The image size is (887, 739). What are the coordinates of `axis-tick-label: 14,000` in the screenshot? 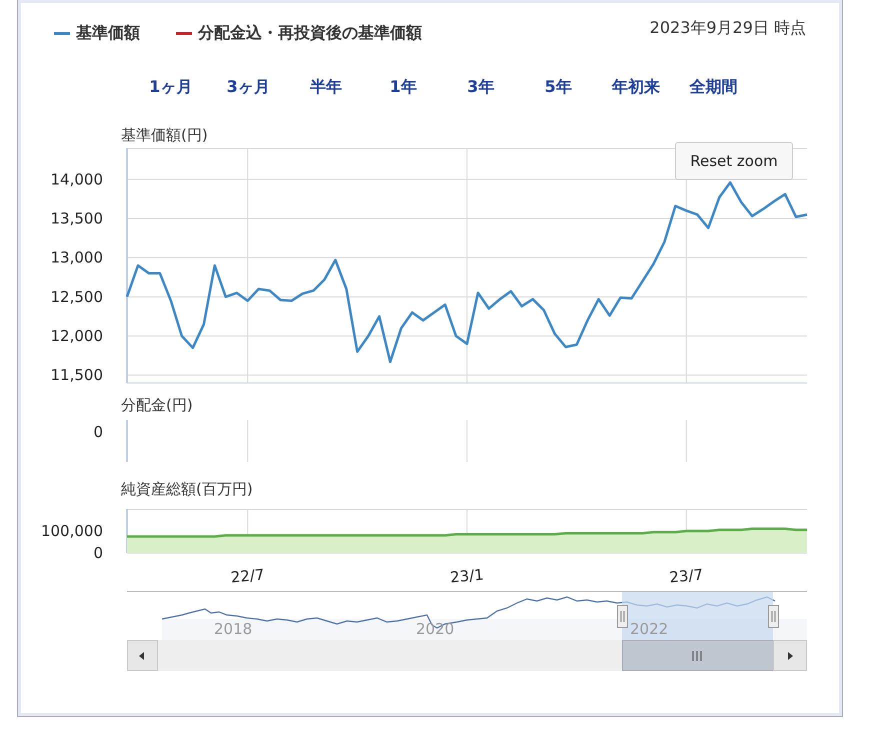 It's located at (76, 179).